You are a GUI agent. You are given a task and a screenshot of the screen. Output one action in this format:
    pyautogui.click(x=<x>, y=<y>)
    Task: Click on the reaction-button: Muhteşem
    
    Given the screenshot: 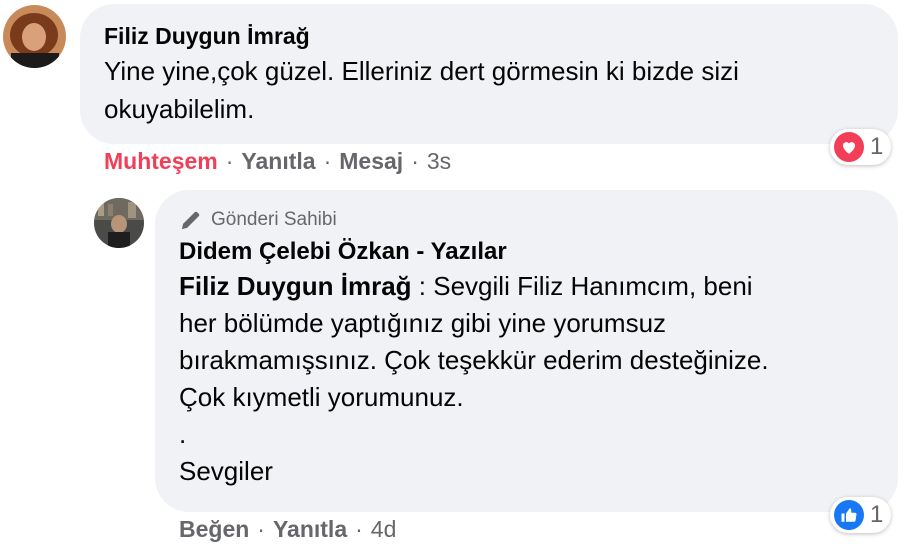 What is the action you would take?
    pyautogui.click(x=161, y=161)
    